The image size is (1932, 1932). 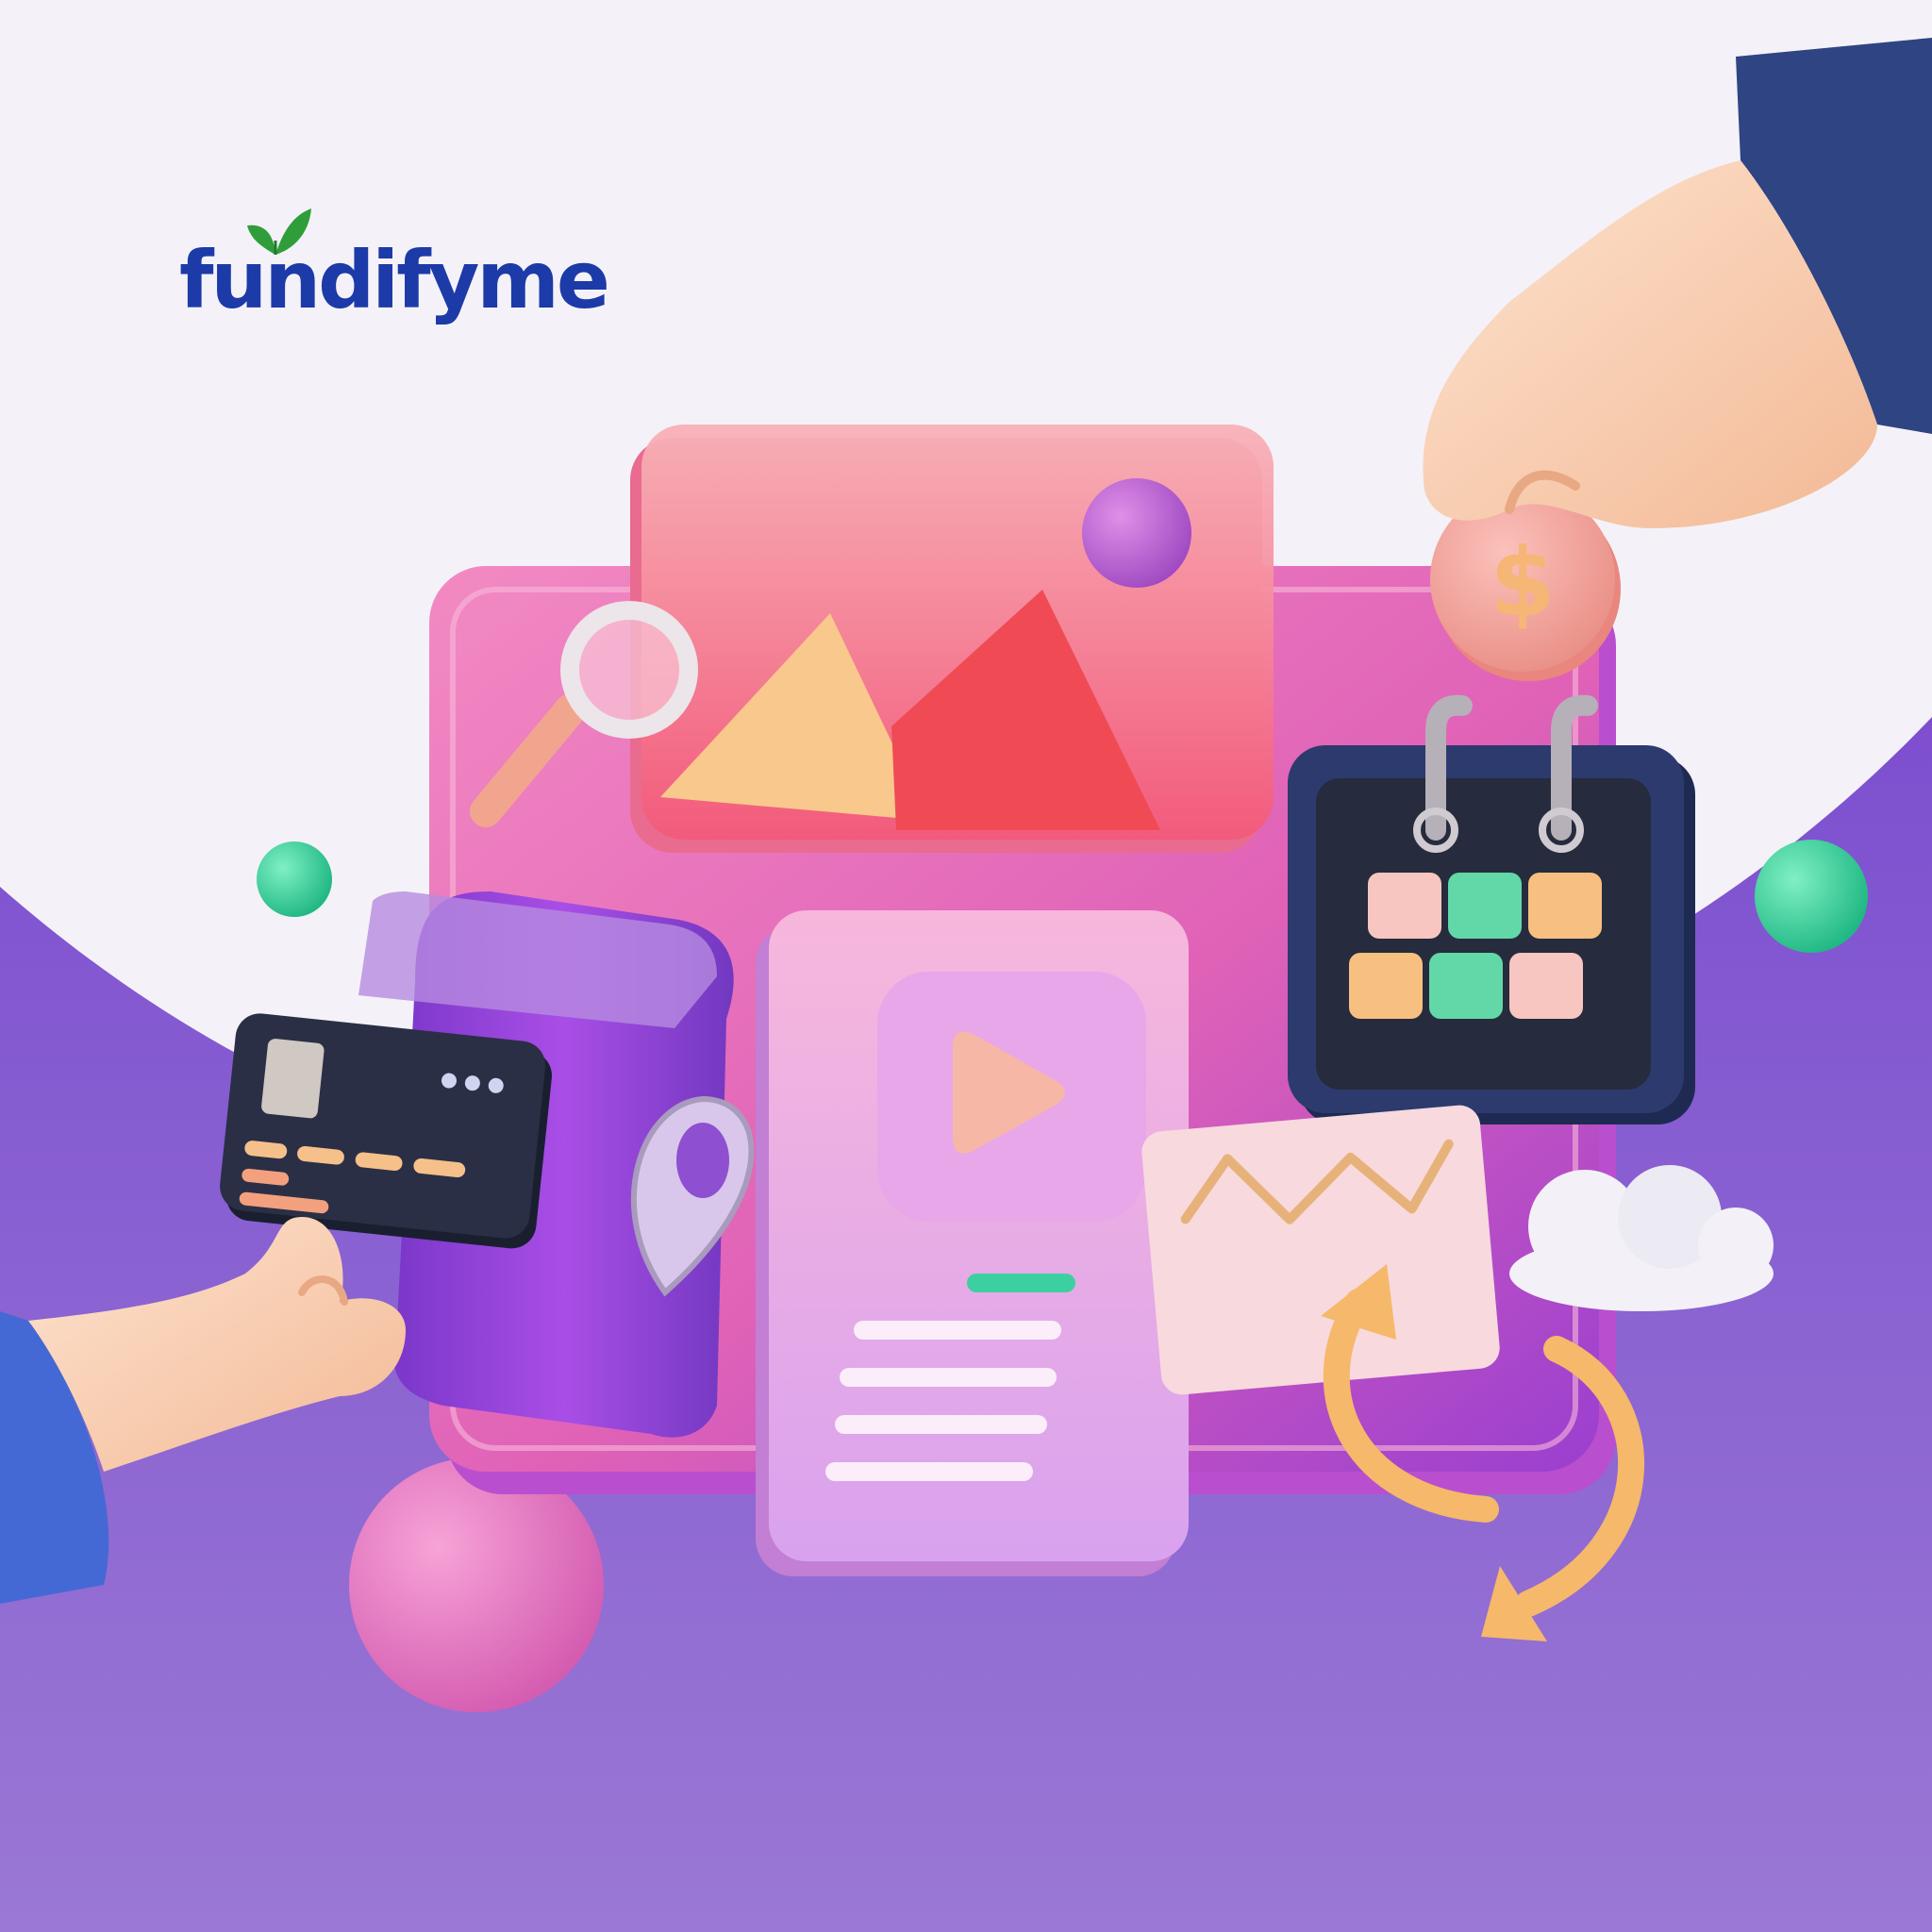 I want to click on brand-logo: fundifyme, so click(x=394, y=274).